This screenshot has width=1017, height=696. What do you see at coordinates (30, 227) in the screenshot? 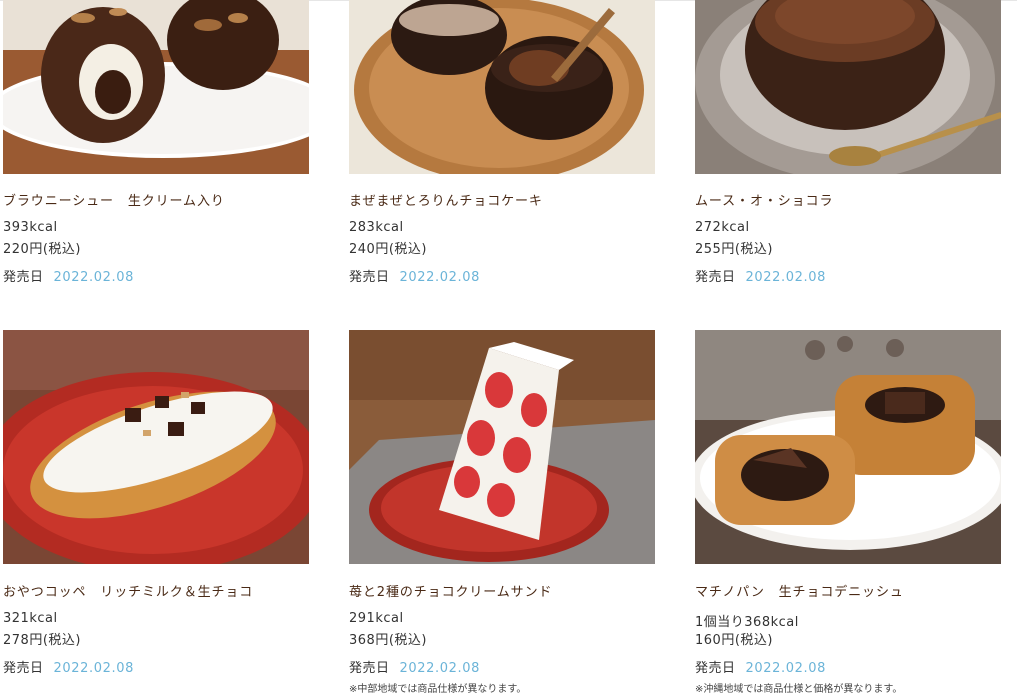
I see `product-calories: 393kcal` at bounding box center [30, 227].